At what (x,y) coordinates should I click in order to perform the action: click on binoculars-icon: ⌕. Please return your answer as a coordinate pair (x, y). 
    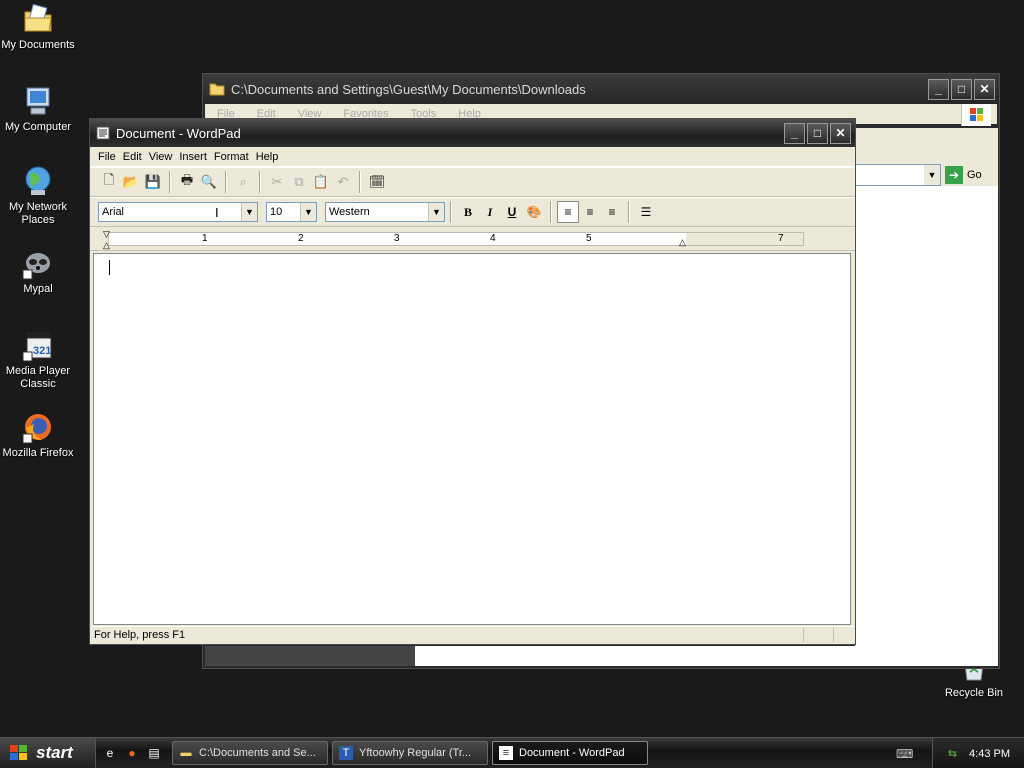
    Looking at the image, I should click on (243, 181).